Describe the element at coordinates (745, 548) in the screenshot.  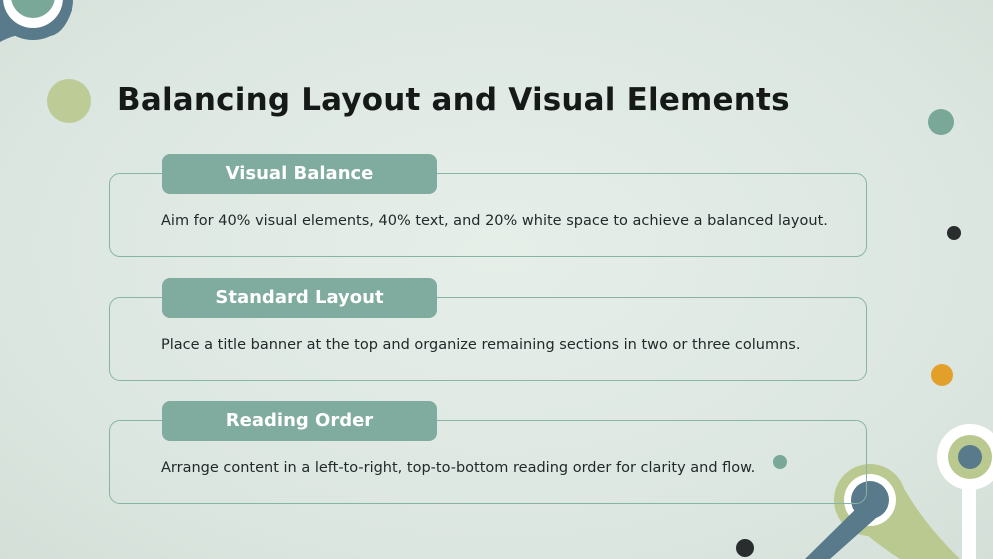
I see `bottom-dark-dot` at that location.